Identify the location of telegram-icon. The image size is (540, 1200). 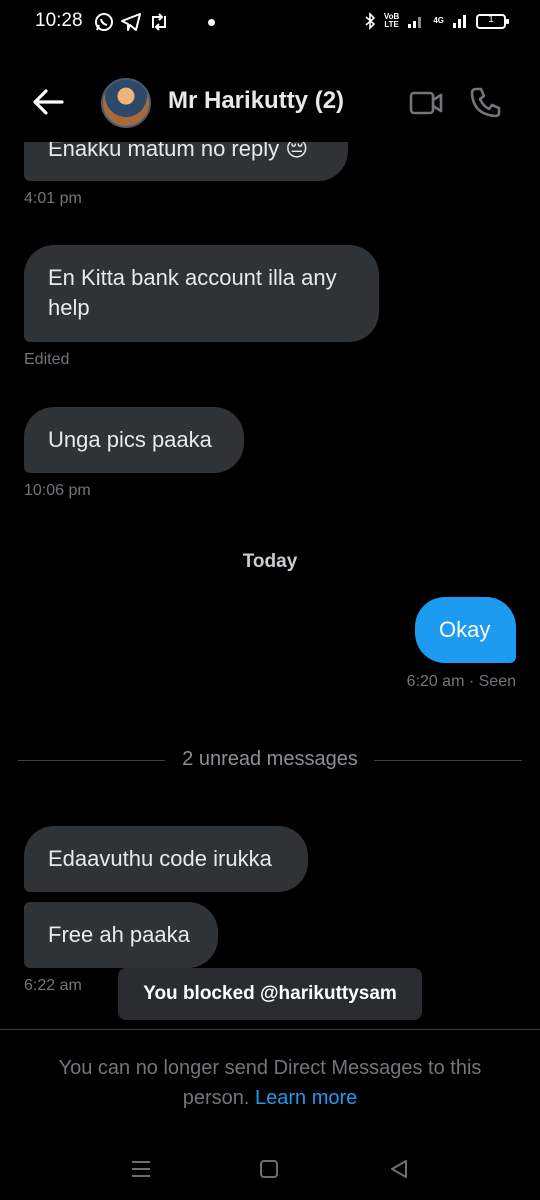
(131, 22).